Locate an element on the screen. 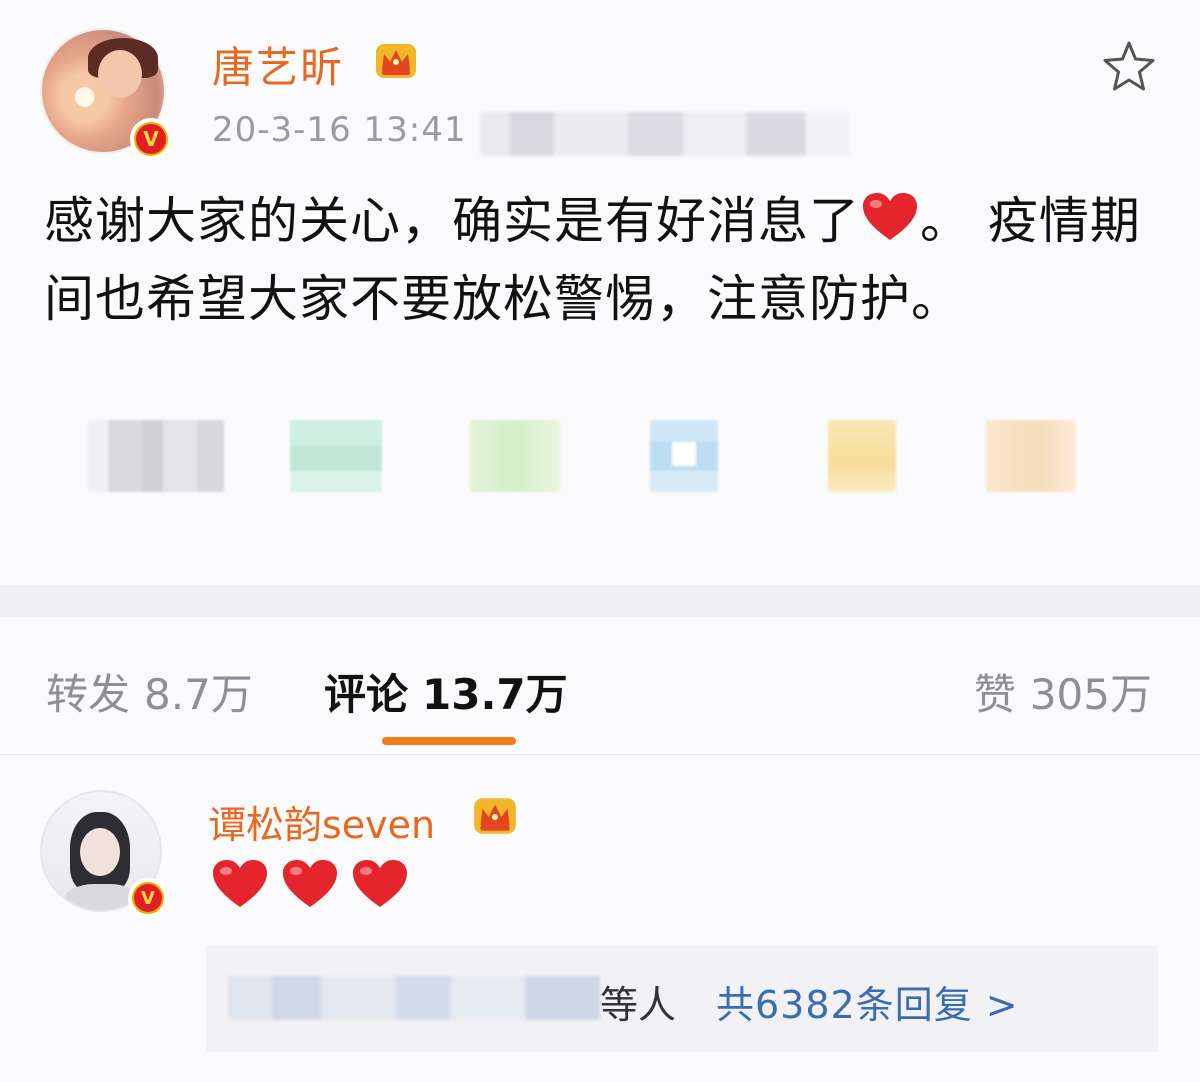 Image resolution: width=1200 pixels, height=1082 pixels. blurred-emoji-row is located at coordinates (600, 455).